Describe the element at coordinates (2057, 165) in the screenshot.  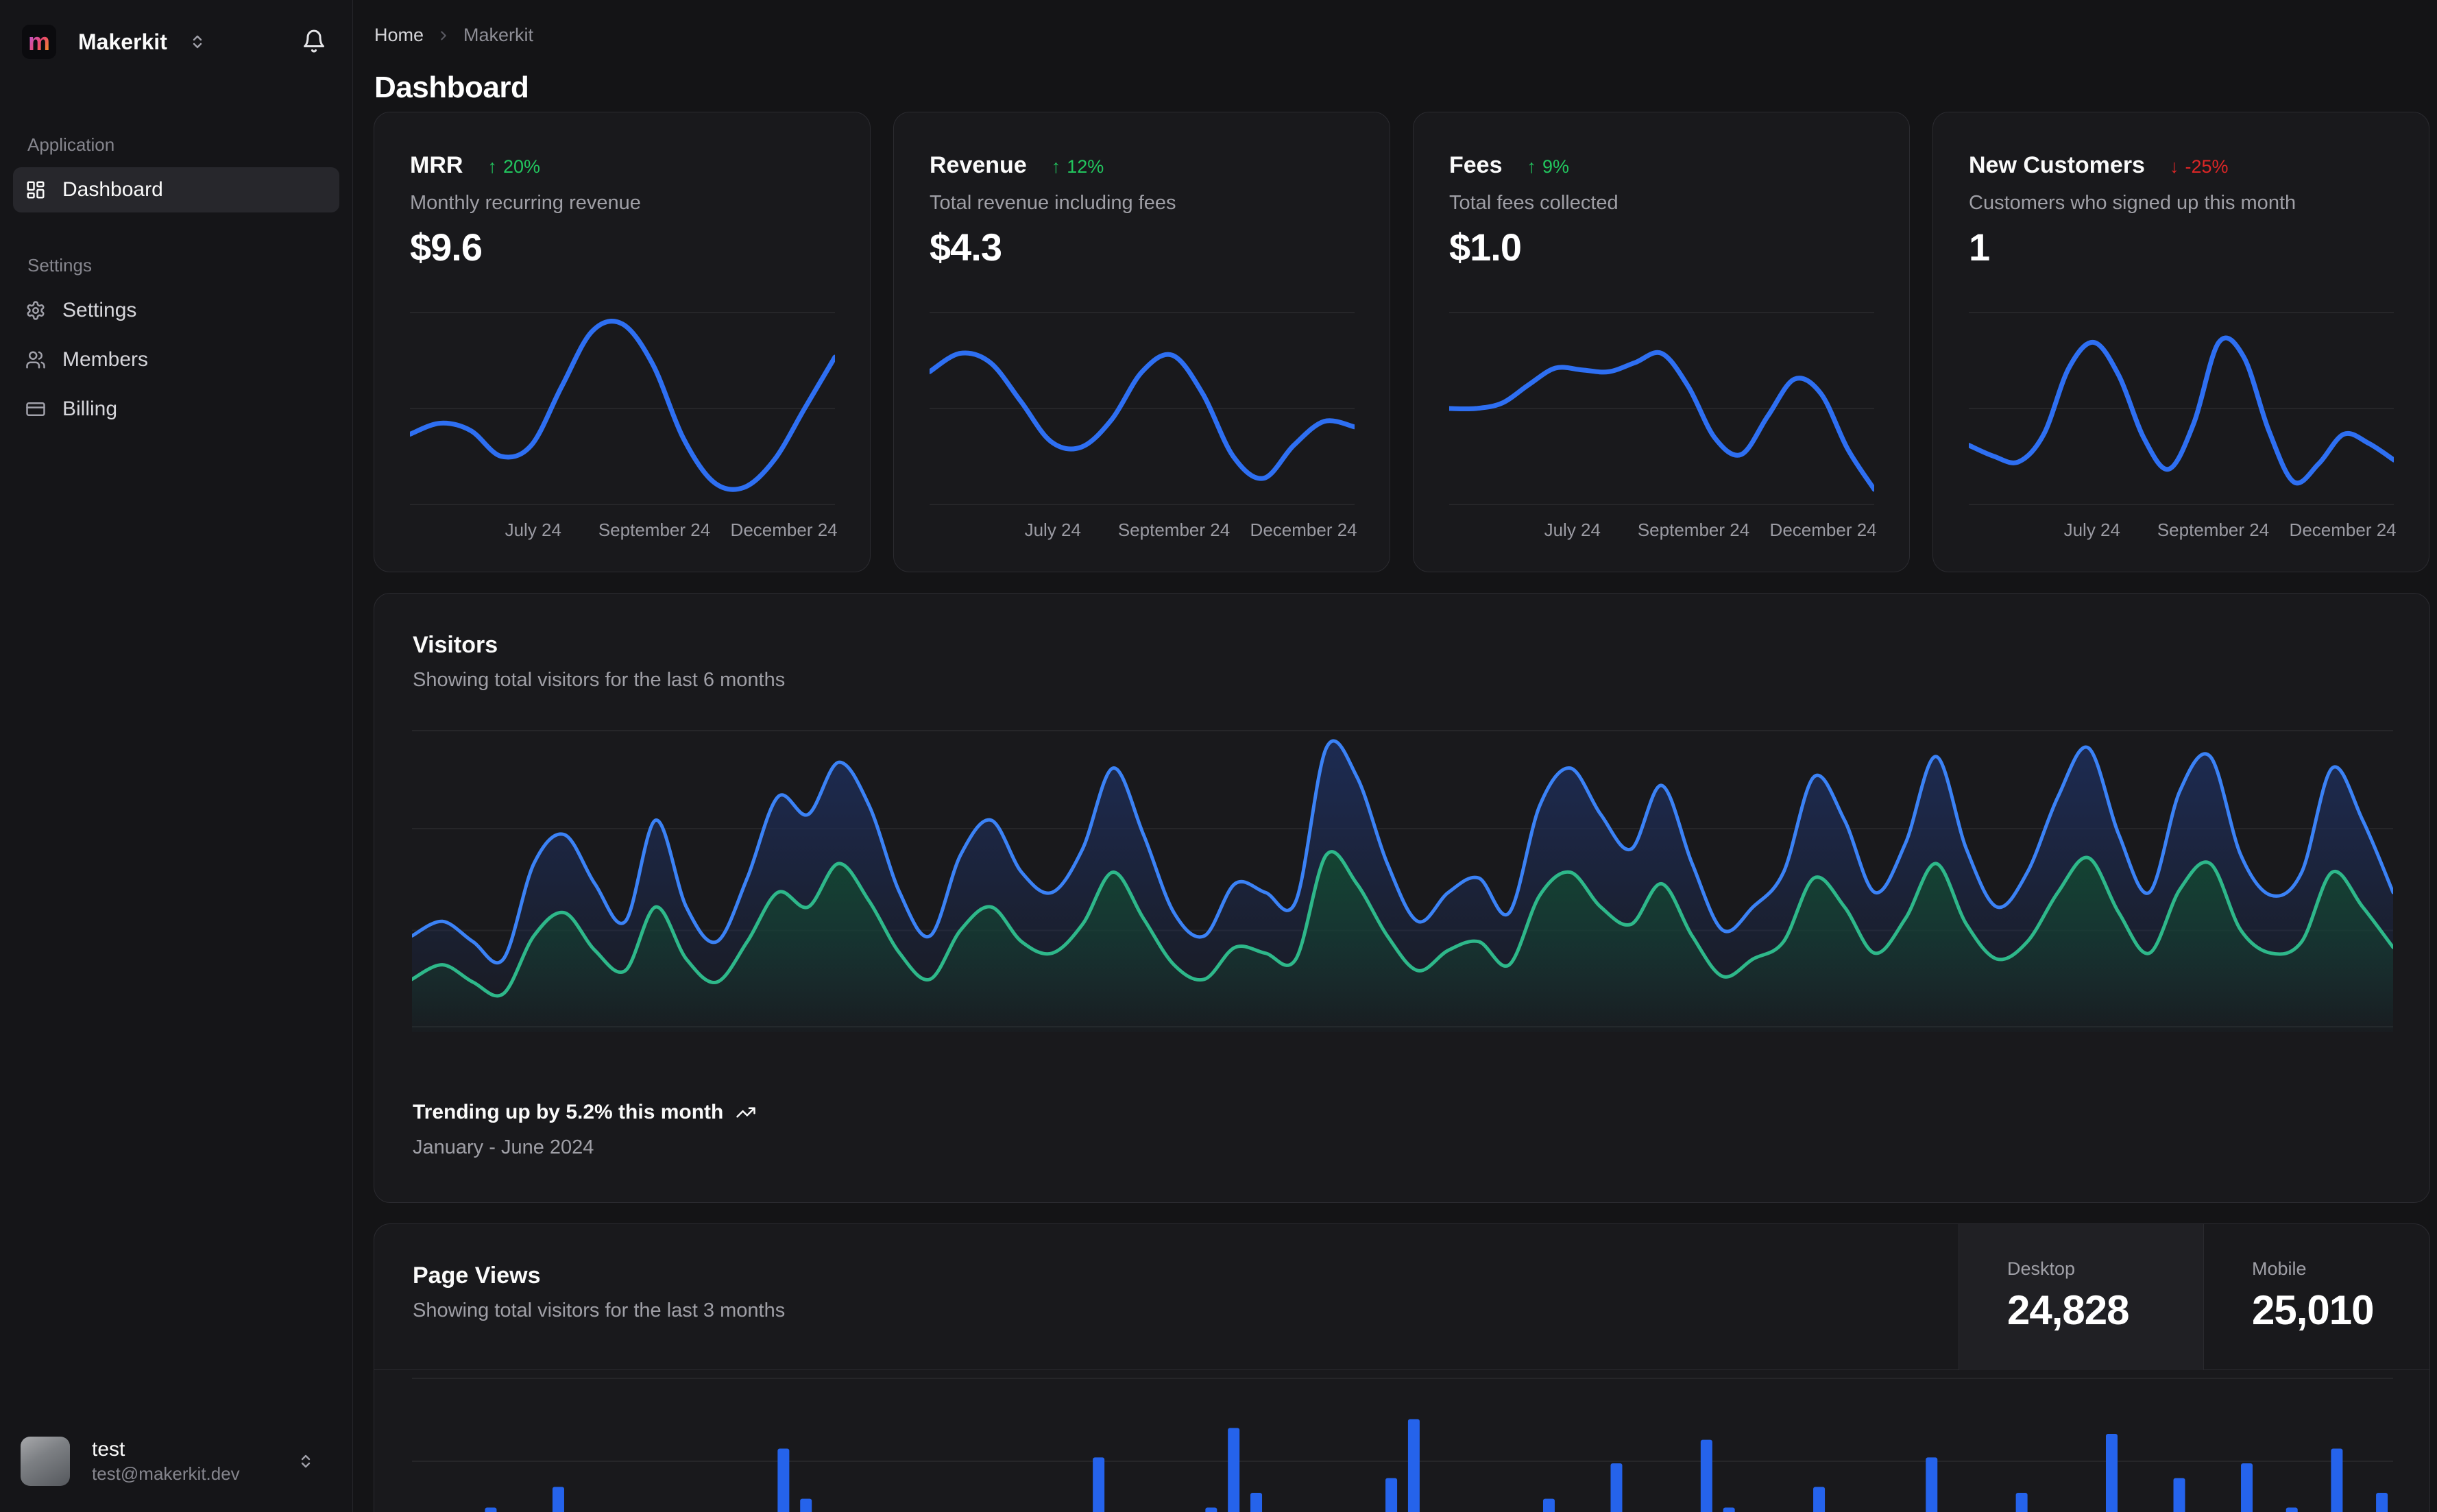
I see `stat-card-title: New Customers` at that location.